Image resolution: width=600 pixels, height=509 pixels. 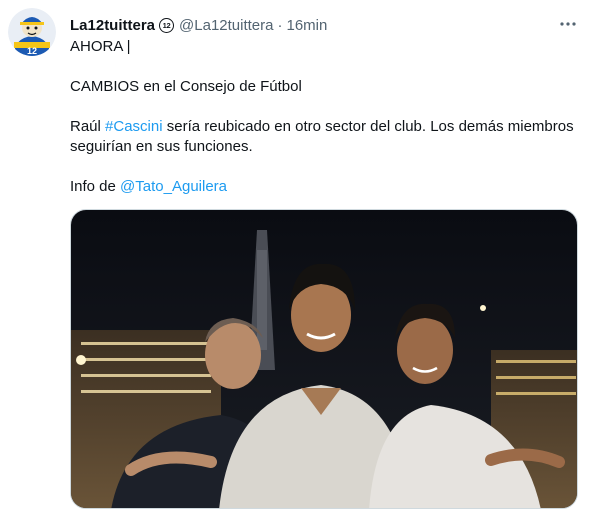 I want to click on tweet-header: La12tuittera 12 @La12tuittera · 16min, so click(x=325, y=25).